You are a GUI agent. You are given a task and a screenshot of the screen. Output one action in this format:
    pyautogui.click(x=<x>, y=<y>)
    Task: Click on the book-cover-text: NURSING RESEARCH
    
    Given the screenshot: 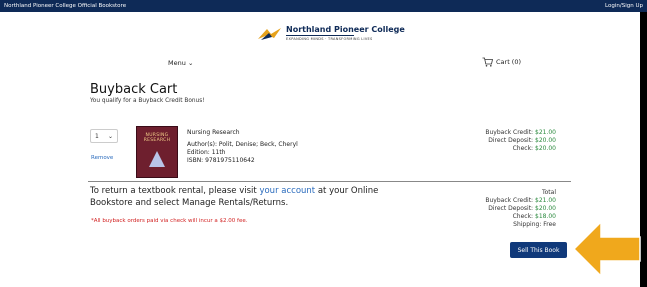 What is the action you would take?
    pyautogui.click(x=157, y=138)
    